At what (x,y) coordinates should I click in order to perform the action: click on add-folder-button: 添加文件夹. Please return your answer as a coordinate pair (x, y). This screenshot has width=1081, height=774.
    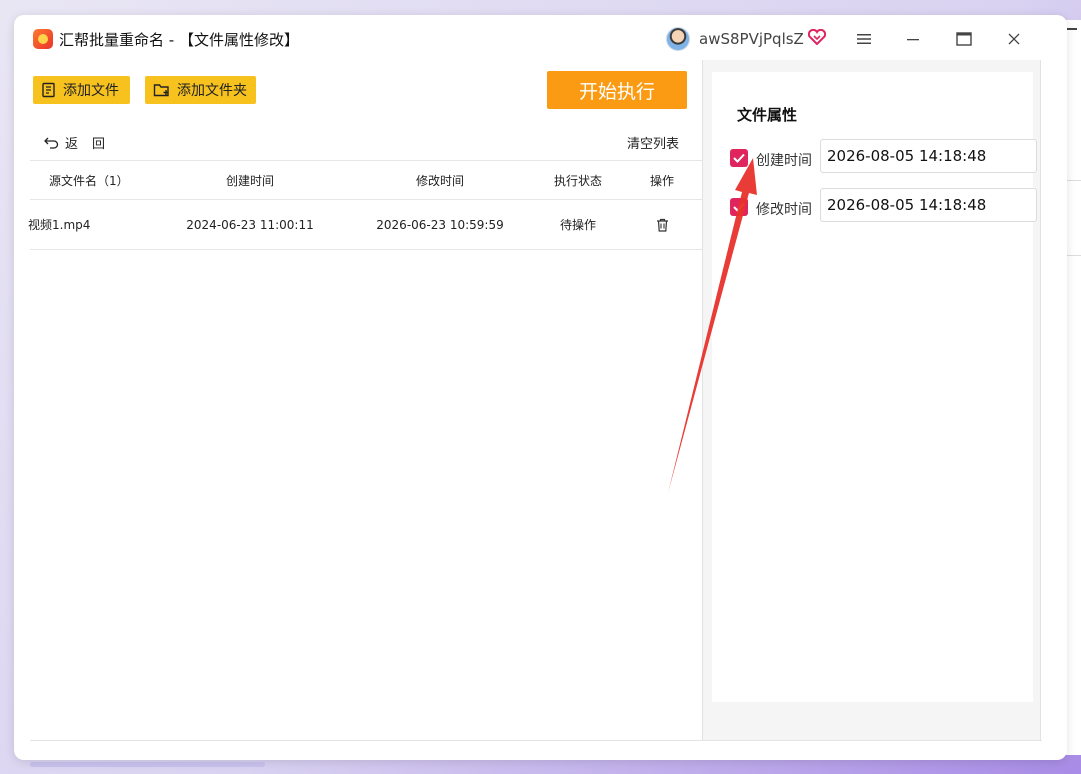
    Looking at the image, I should click on (200, 90).